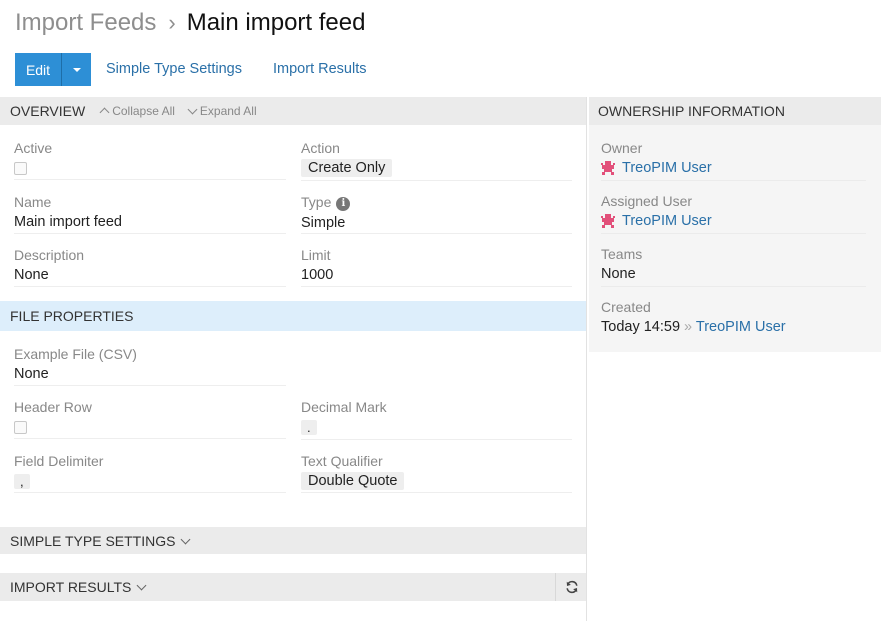 This screenshot has height=621, width=881. I want to click on type-label: Type, so click(316, 202).